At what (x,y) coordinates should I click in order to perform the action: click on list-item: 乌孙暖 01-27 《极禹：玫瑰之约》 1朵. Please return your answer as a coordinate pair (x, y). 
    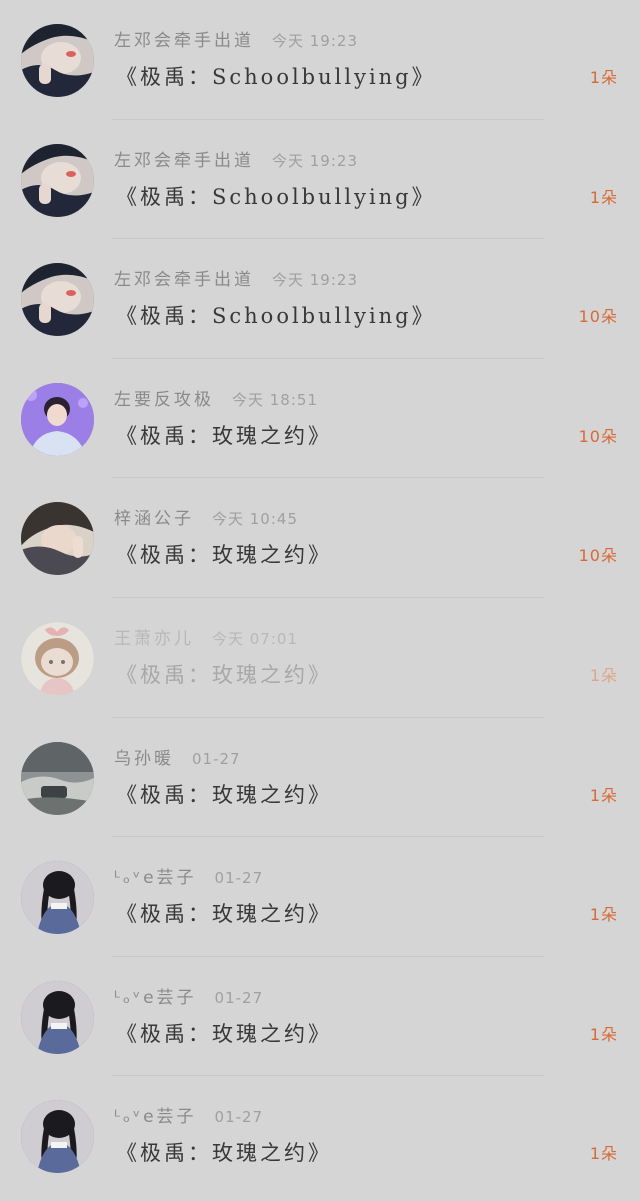
    Looking at the image, I should click on (320, 778).